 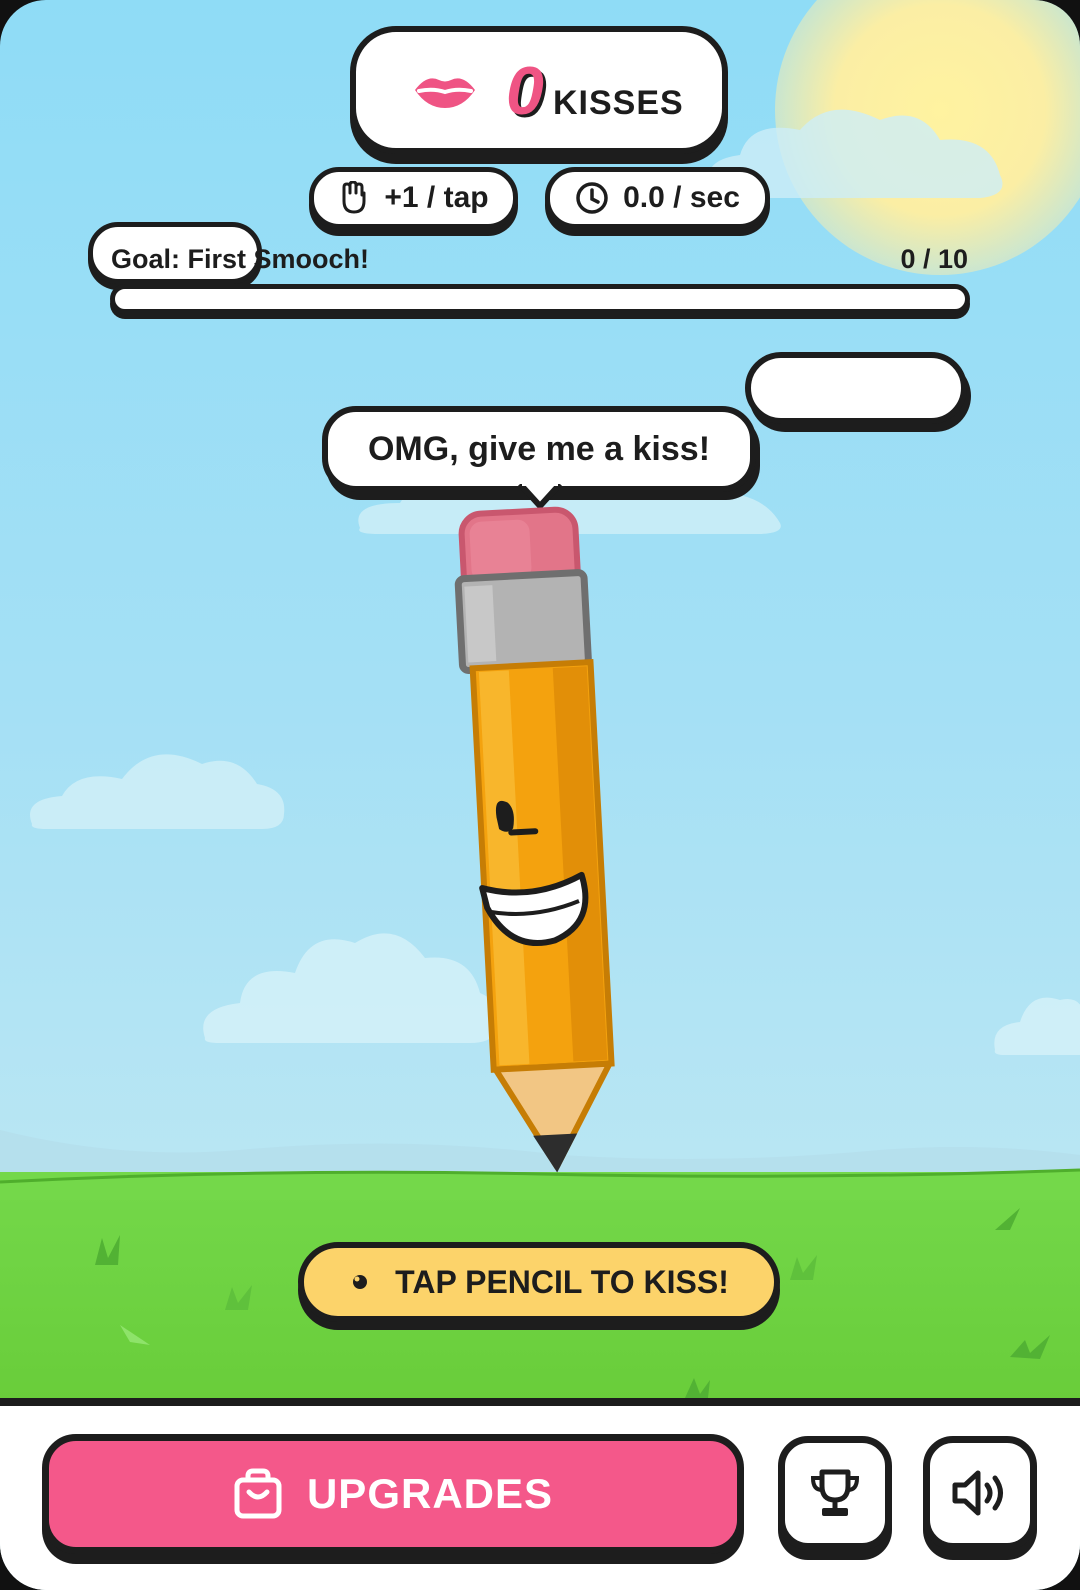 I want to click on tap-to-kiss-hint: TAP PENCIL TO KISS!, so click(x=539, y=1282).